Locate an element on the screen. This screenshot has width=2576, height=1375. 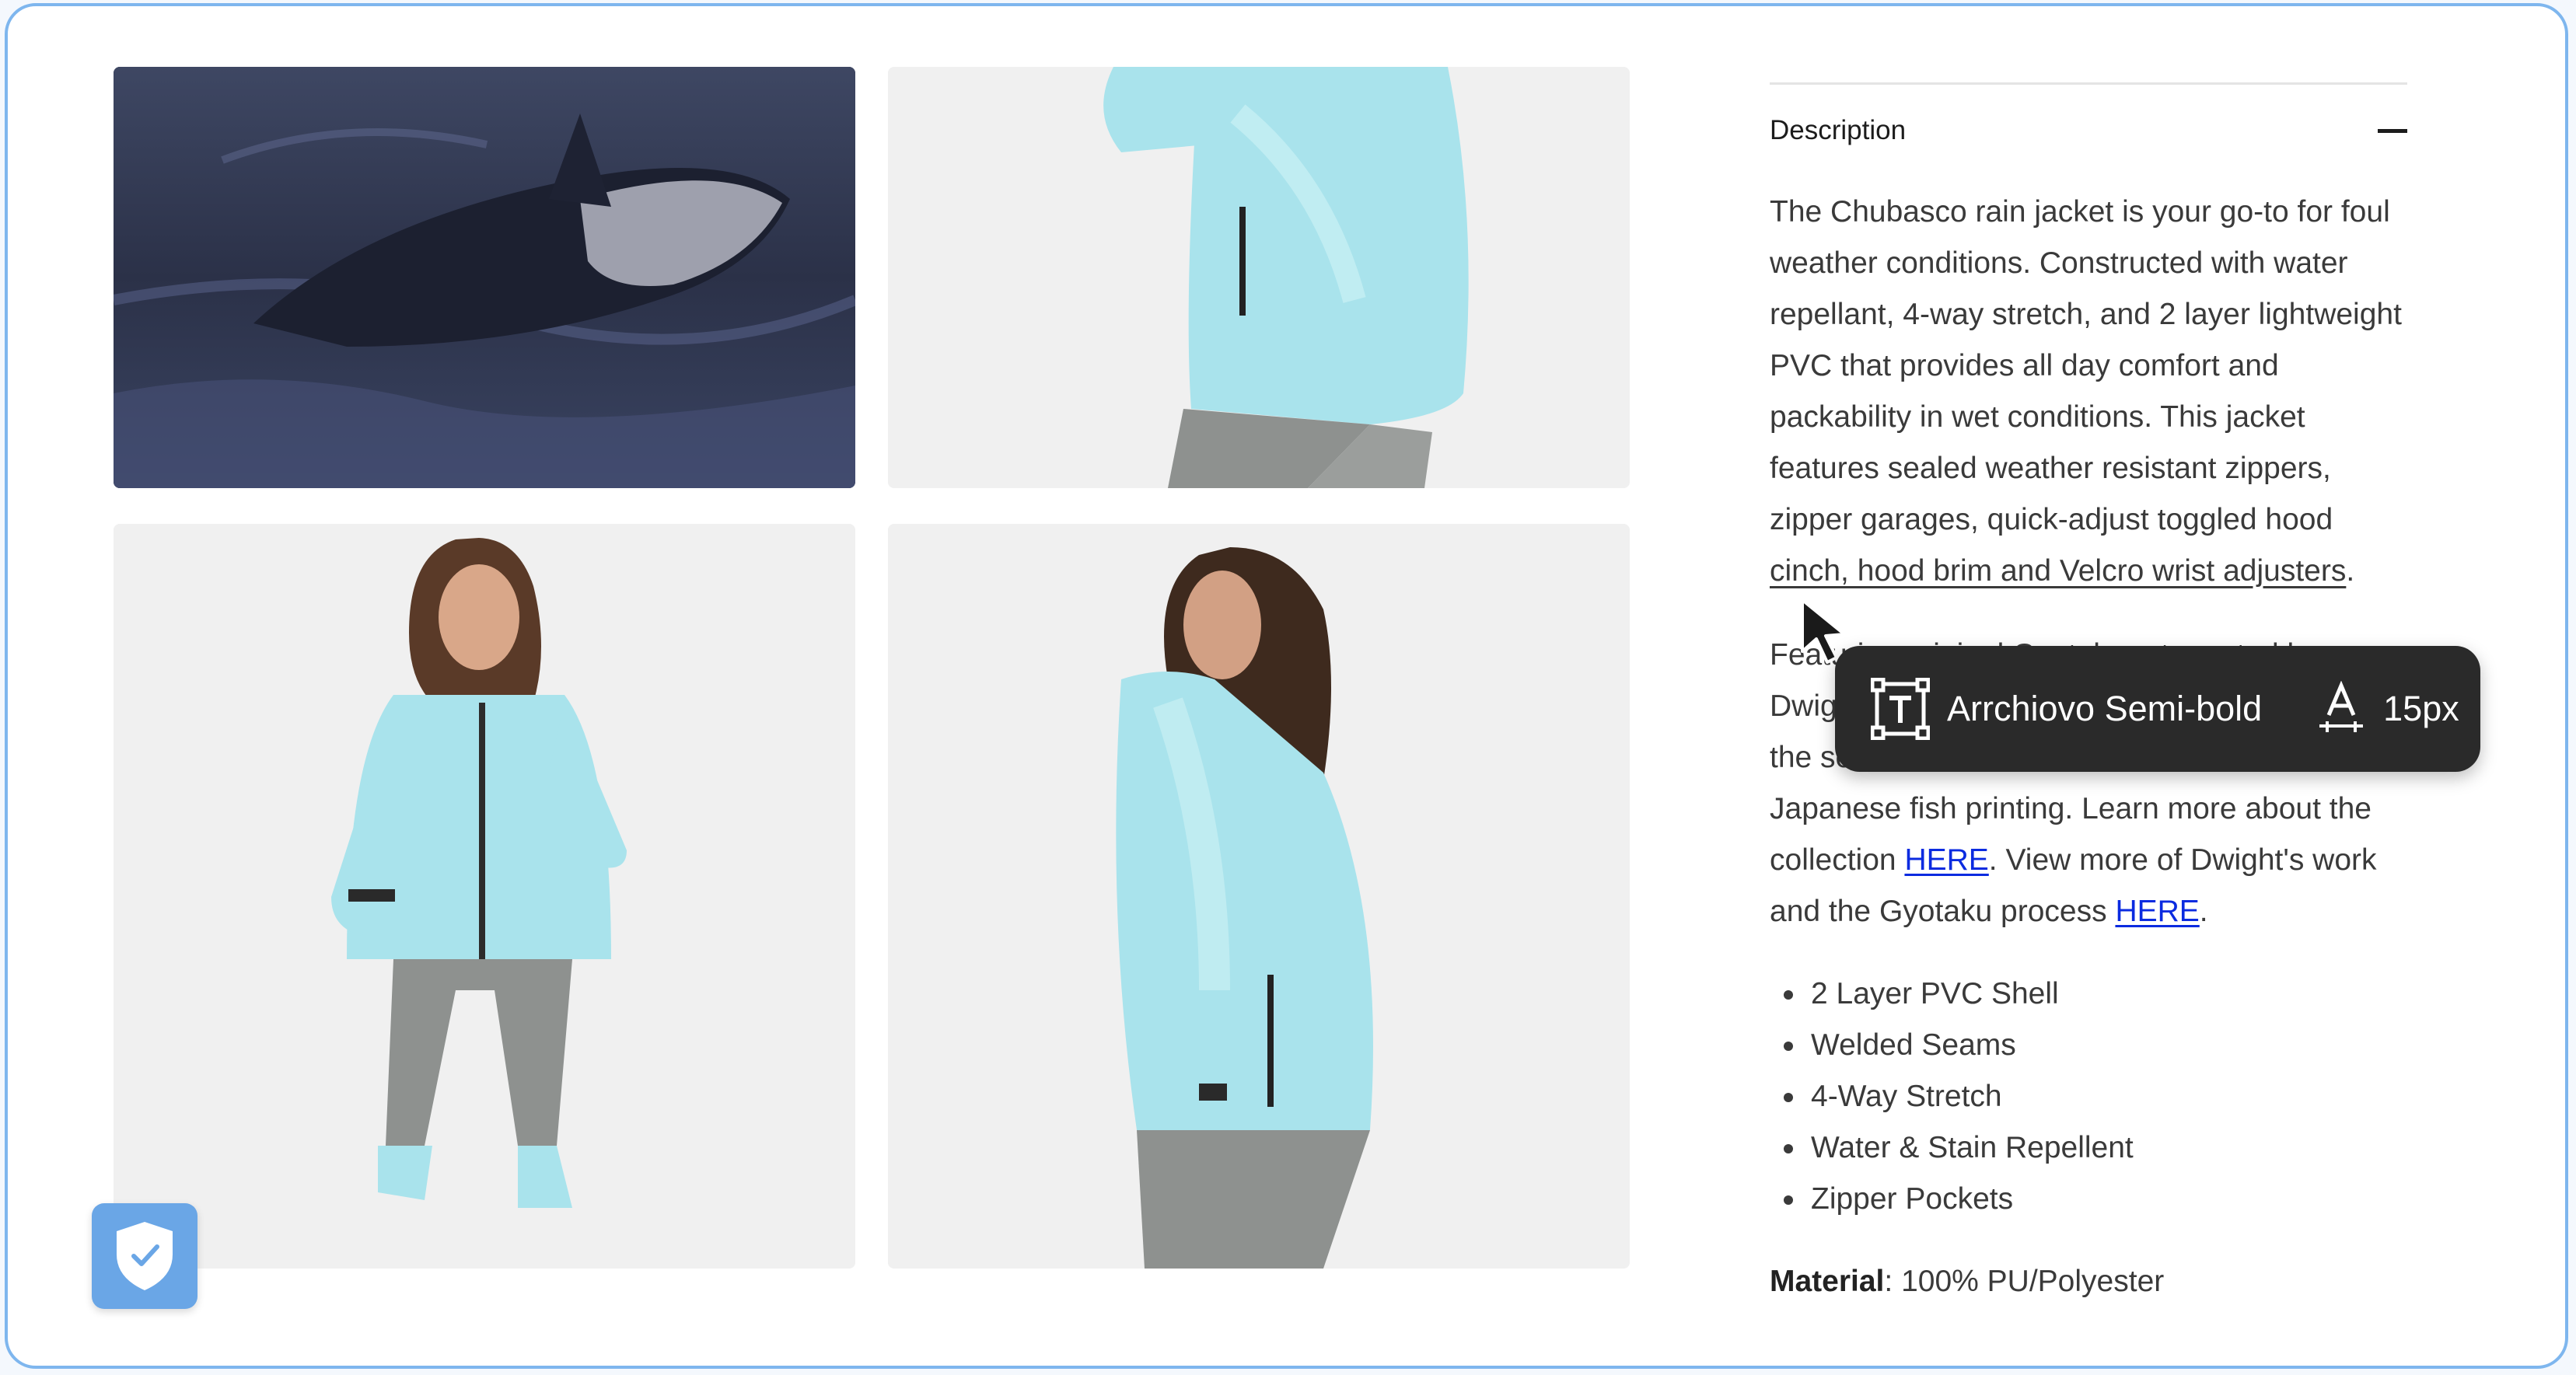
list-item: 2 Layer PVC Shell is located at coordinates (1952, 994).